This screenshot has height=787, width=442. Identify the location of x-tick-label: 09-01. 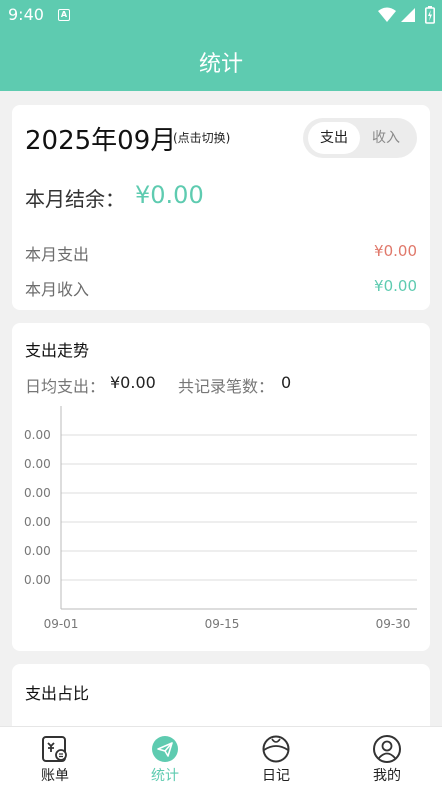
(61, 624).